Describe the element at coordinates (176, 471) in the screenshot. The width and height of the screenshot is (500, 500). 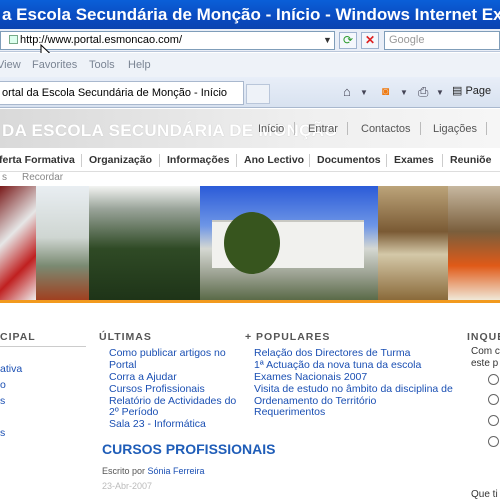
I see `article-author: Sónia Ferreira` at that location.